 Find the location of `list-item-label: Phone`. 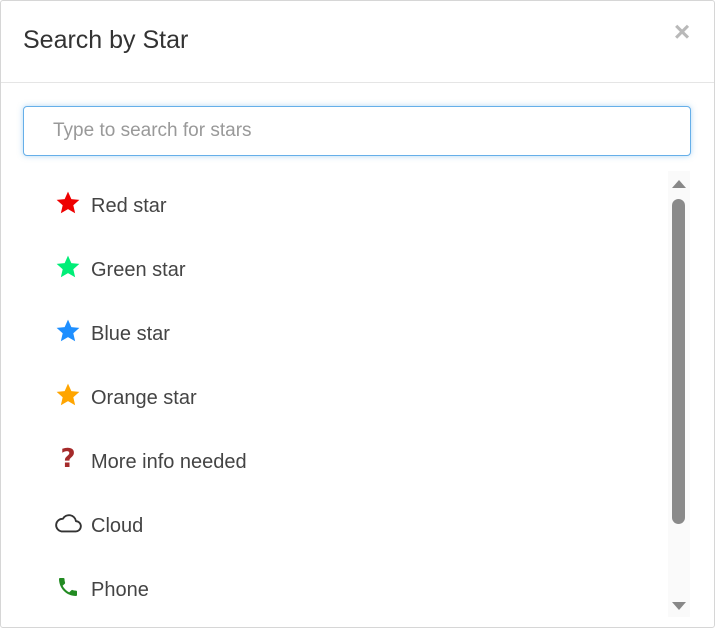

list-item-label: Phone is located at coordinates (120, 590).